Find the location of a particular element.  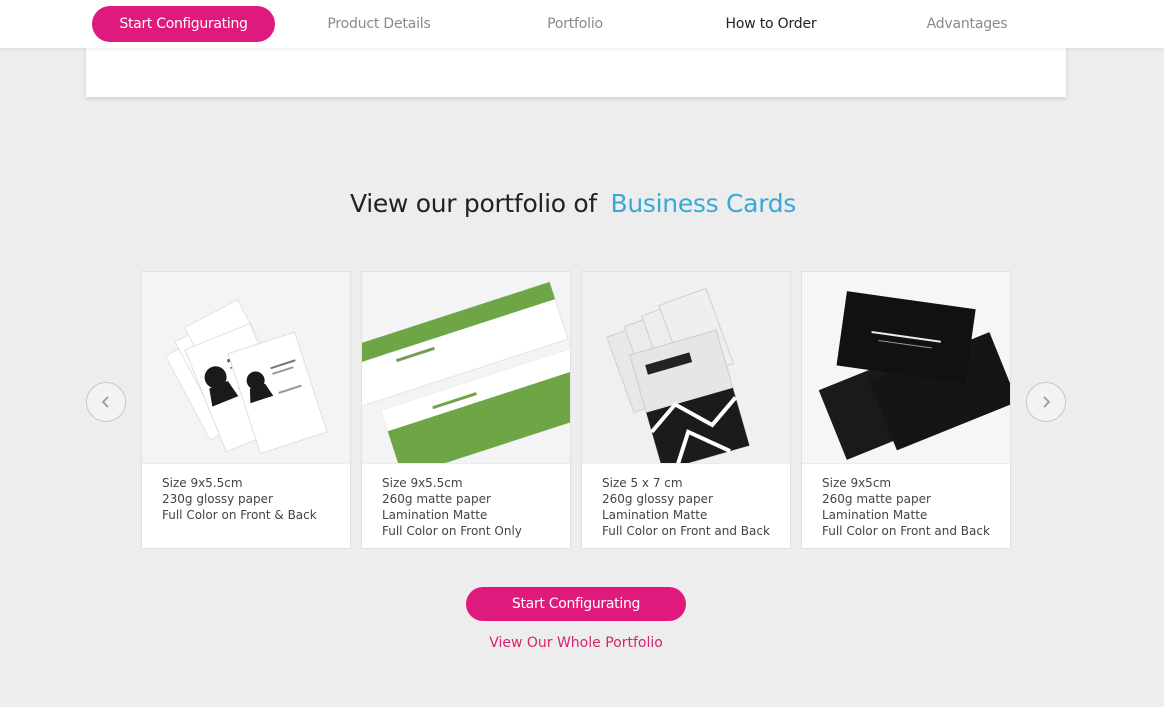

view-whole-portfolio-link: View Our Whole Portfolio is located at coordinates (576, 643).